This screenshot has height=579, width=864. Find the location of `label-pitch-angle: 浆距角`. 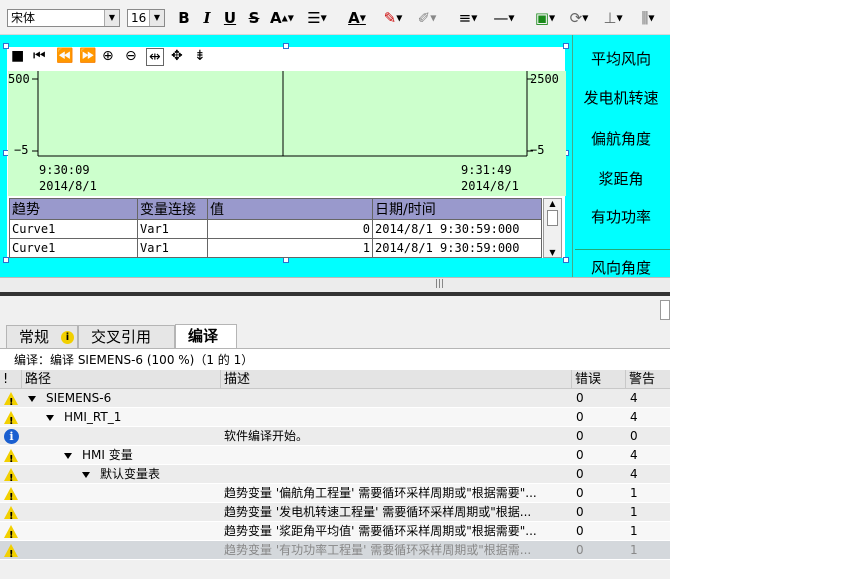

label-pitch-angle: 浆距角 is located at coordinates (621, 178).